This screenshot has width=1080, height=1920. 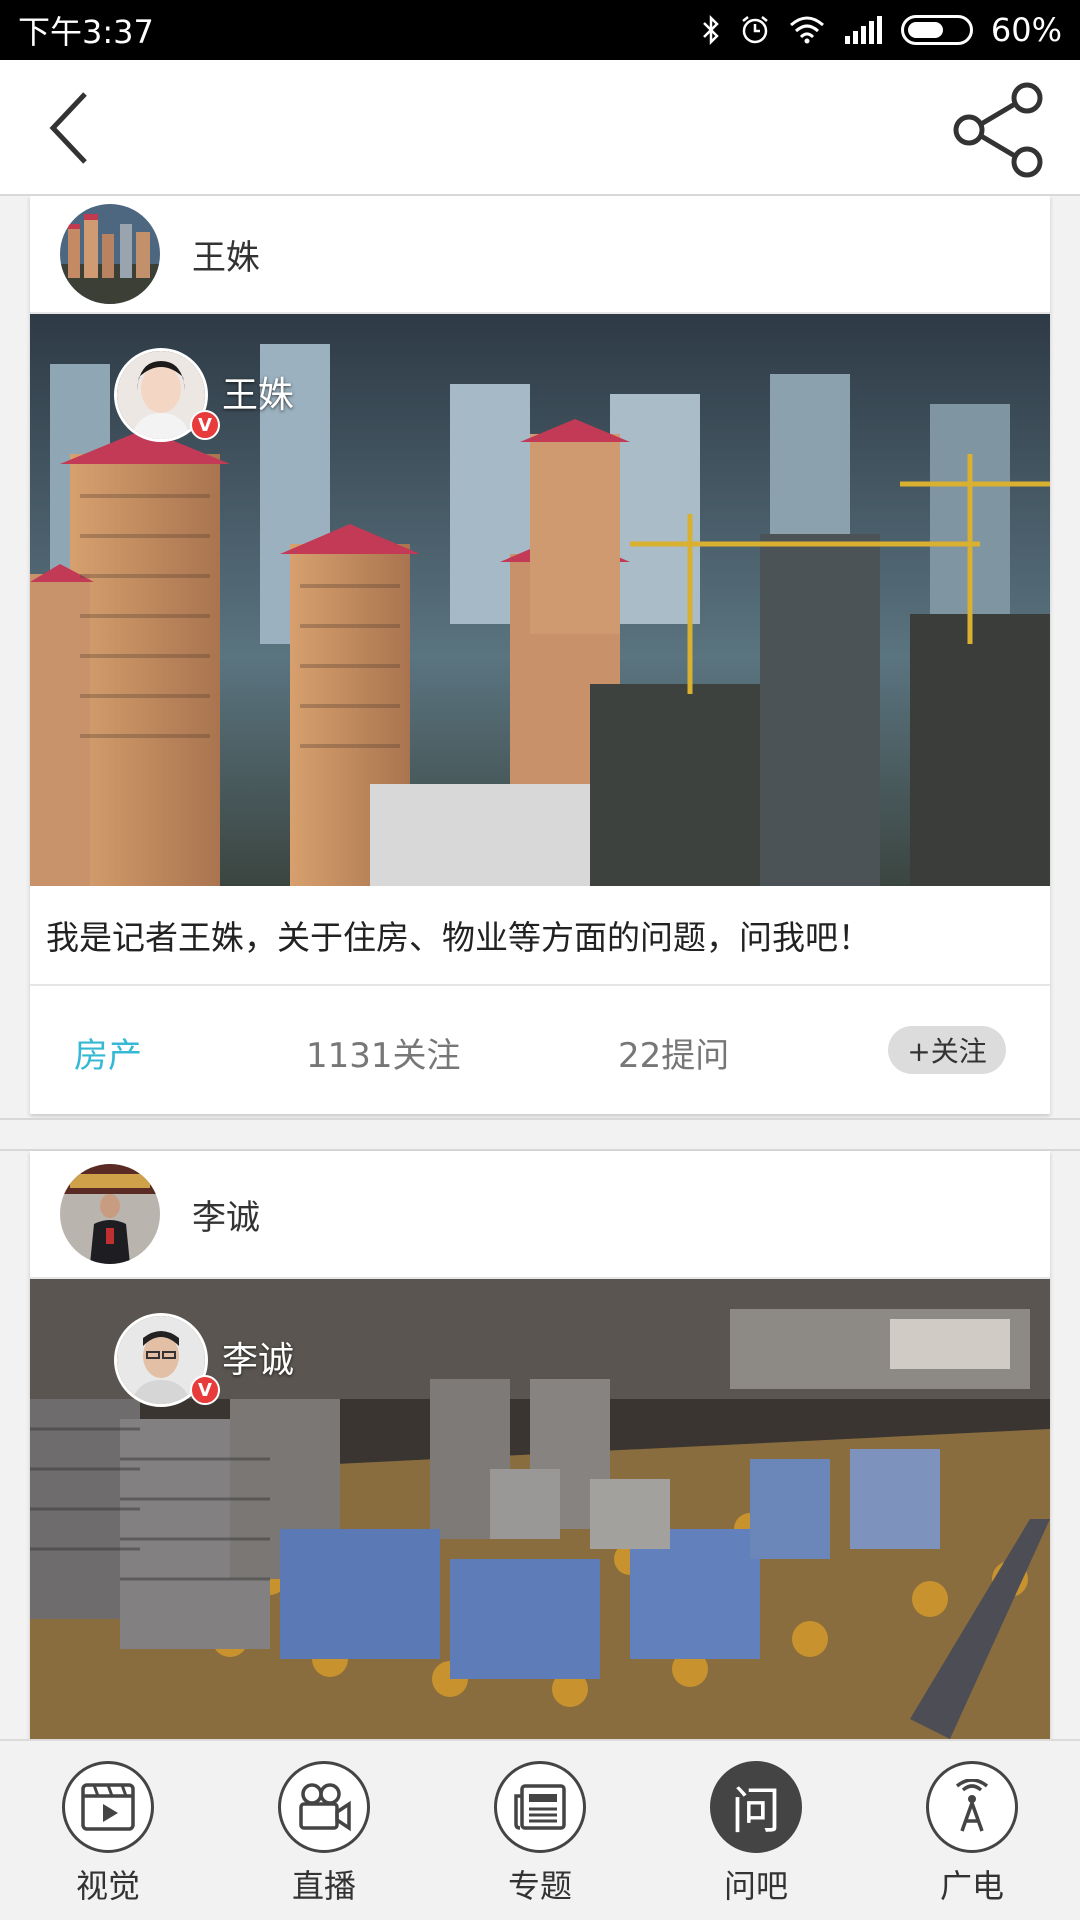 I want to click on card-header: 李诚, so click(x=540, y=1215).